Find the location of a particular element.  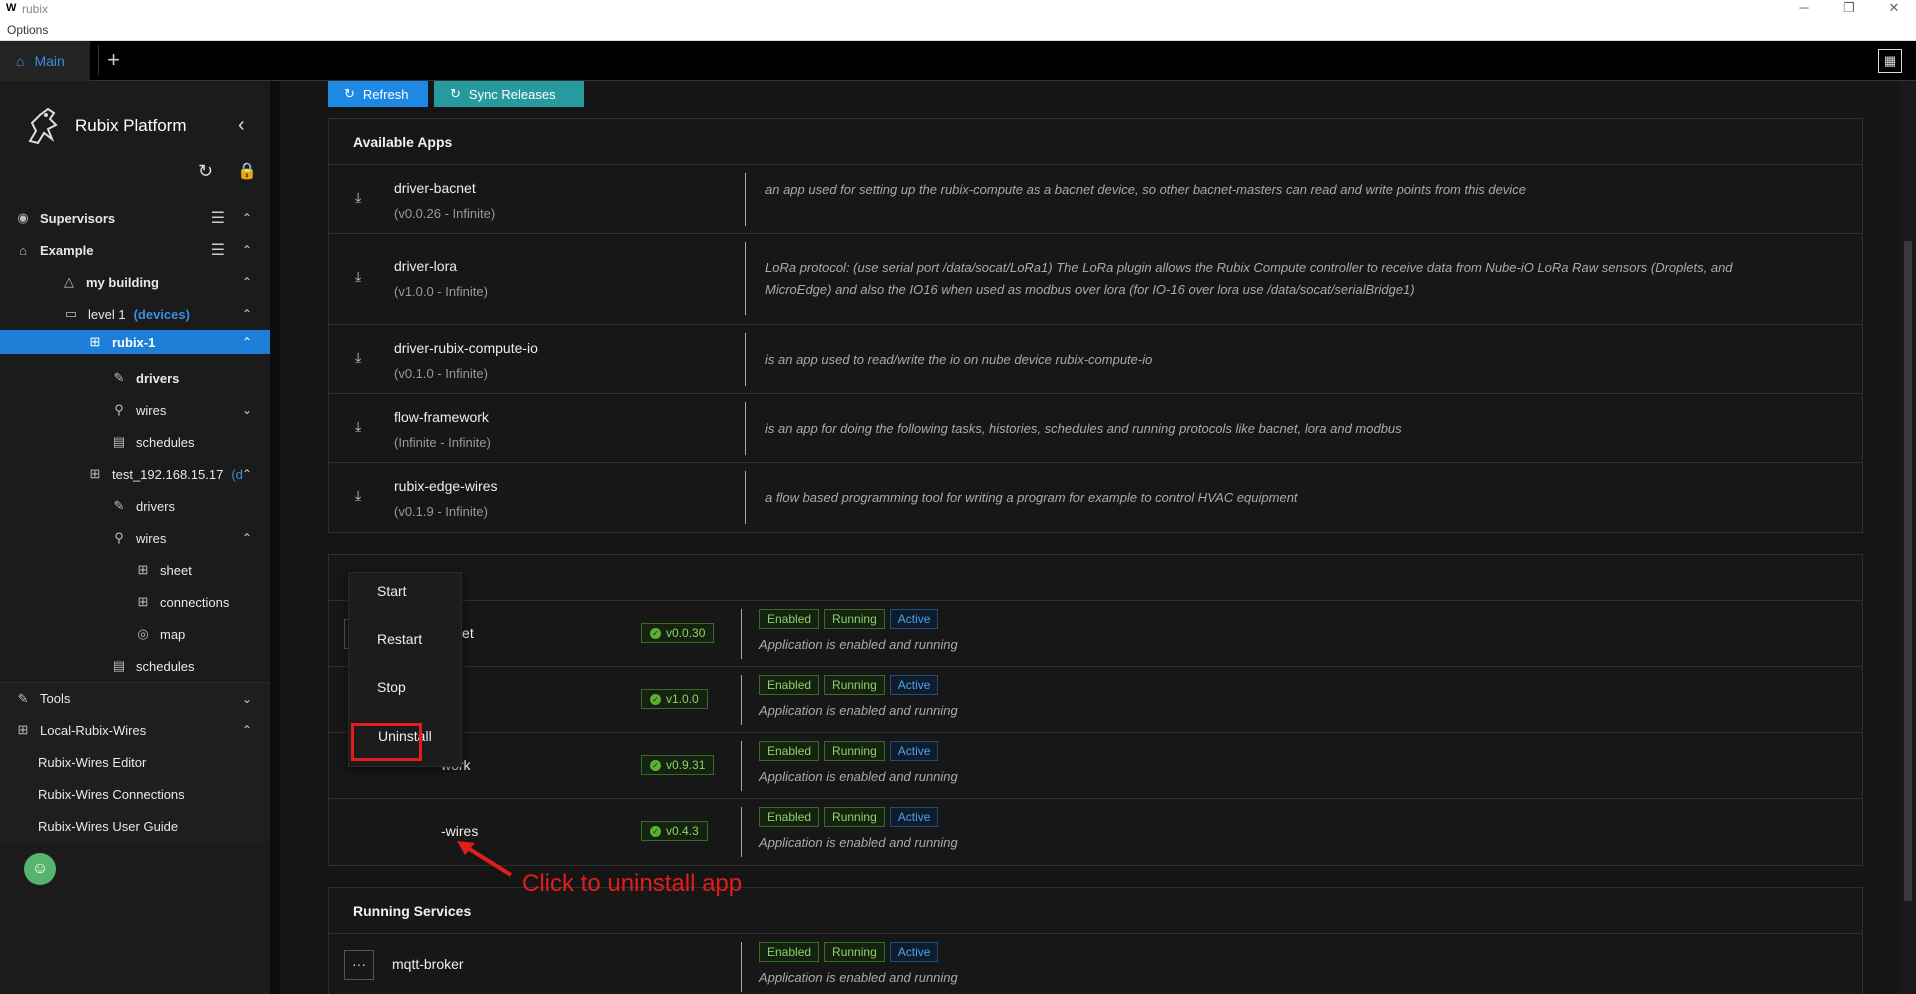

scrollbar-thumb is located at coordinates (1908, 571).